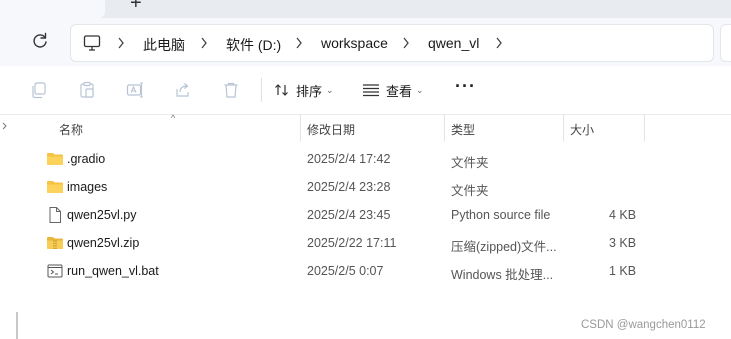 The height and width of the screenshot is (339, 731). Describe the element at coordinates (399, 91) in the screenshot. I see `view-label: 查看` at that location.